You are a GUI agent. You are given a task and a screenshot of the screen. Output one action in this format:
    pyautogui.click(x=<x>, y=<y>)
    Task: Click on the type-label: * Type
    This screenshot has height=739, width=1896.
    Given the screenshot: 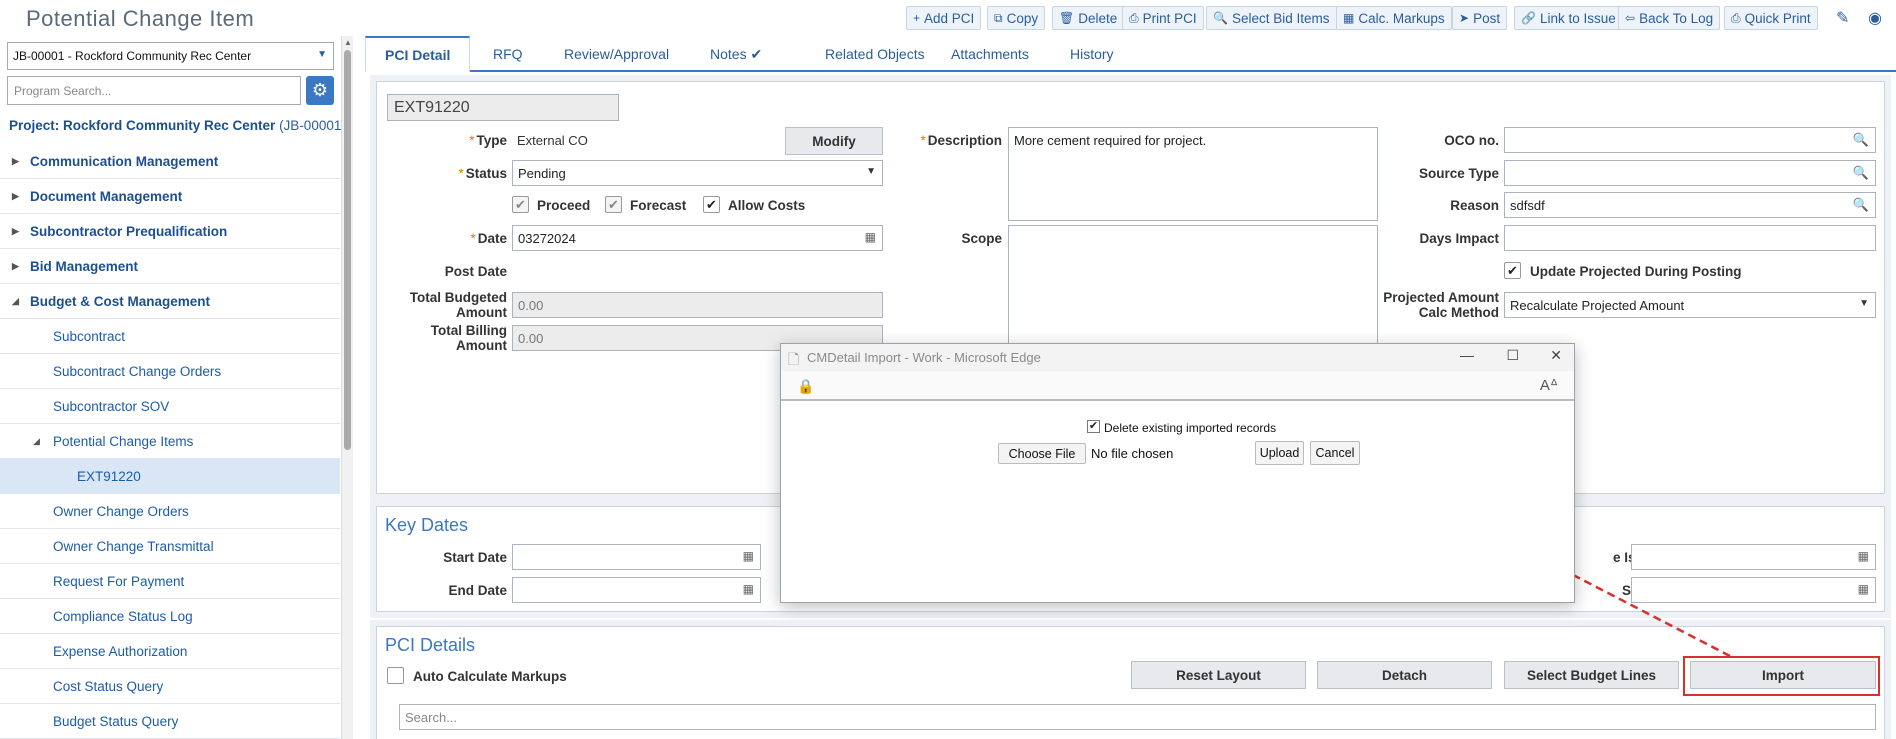 What is the action you would take?
    pyautogui.click(x=488, y=140)
    